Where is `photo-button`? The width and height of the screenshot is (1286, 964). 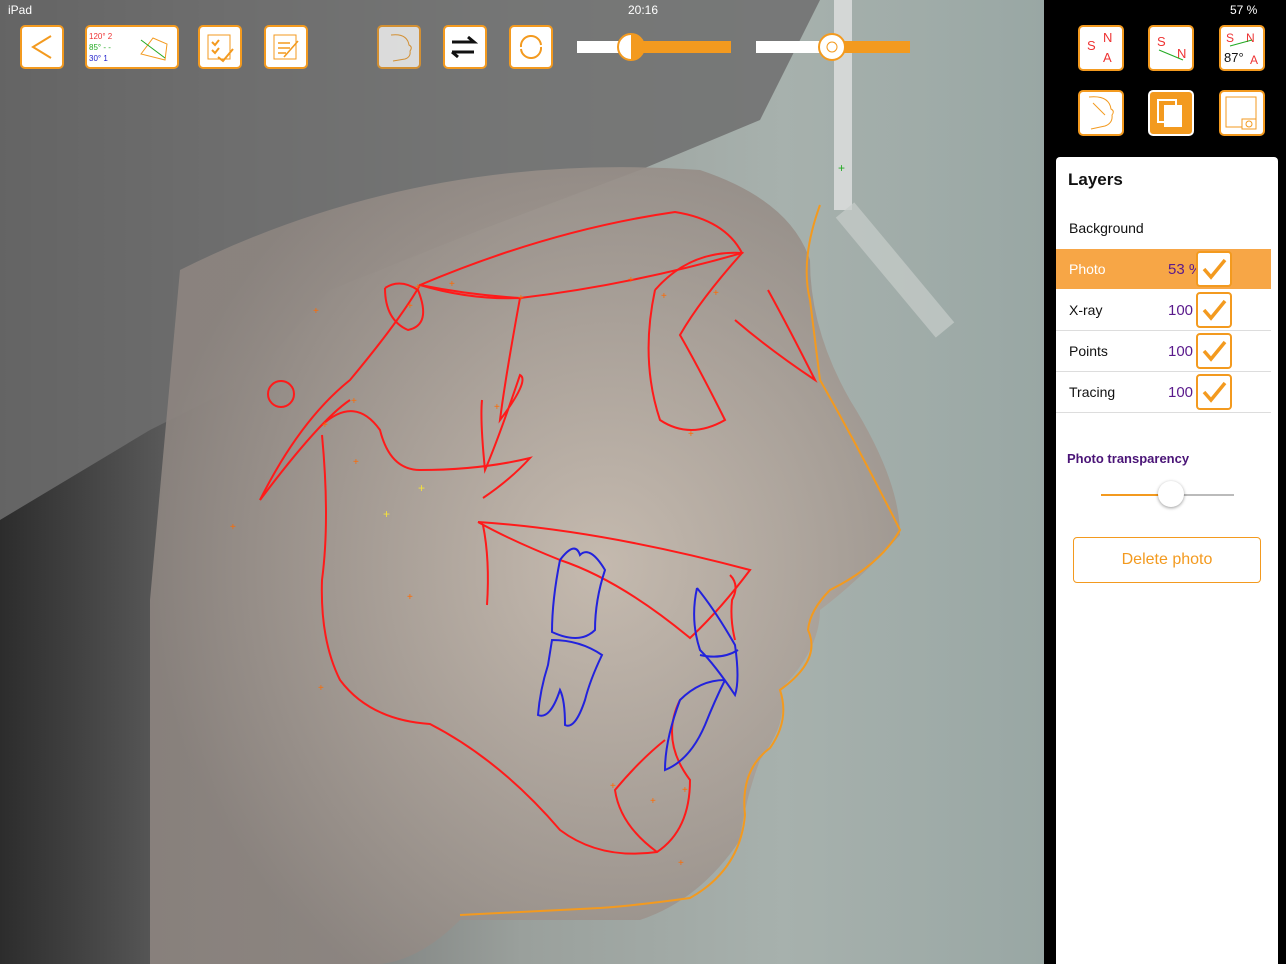
photo-button is located at coordinates (1242, 113).